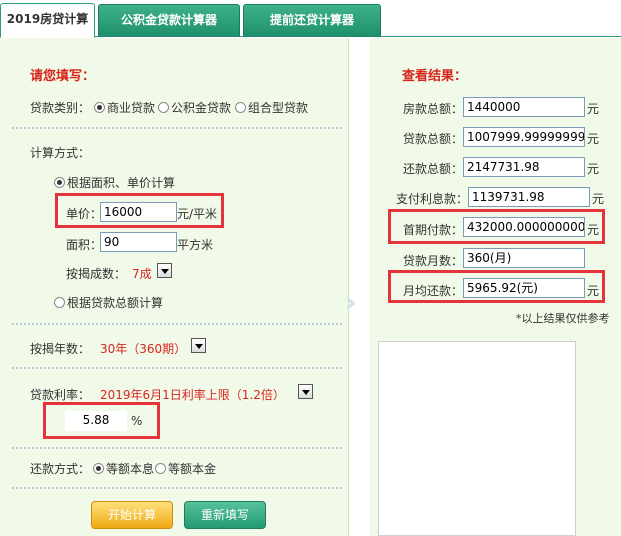  I want to click on loan-type-provident: 公积金贷款, so click(194, 107).